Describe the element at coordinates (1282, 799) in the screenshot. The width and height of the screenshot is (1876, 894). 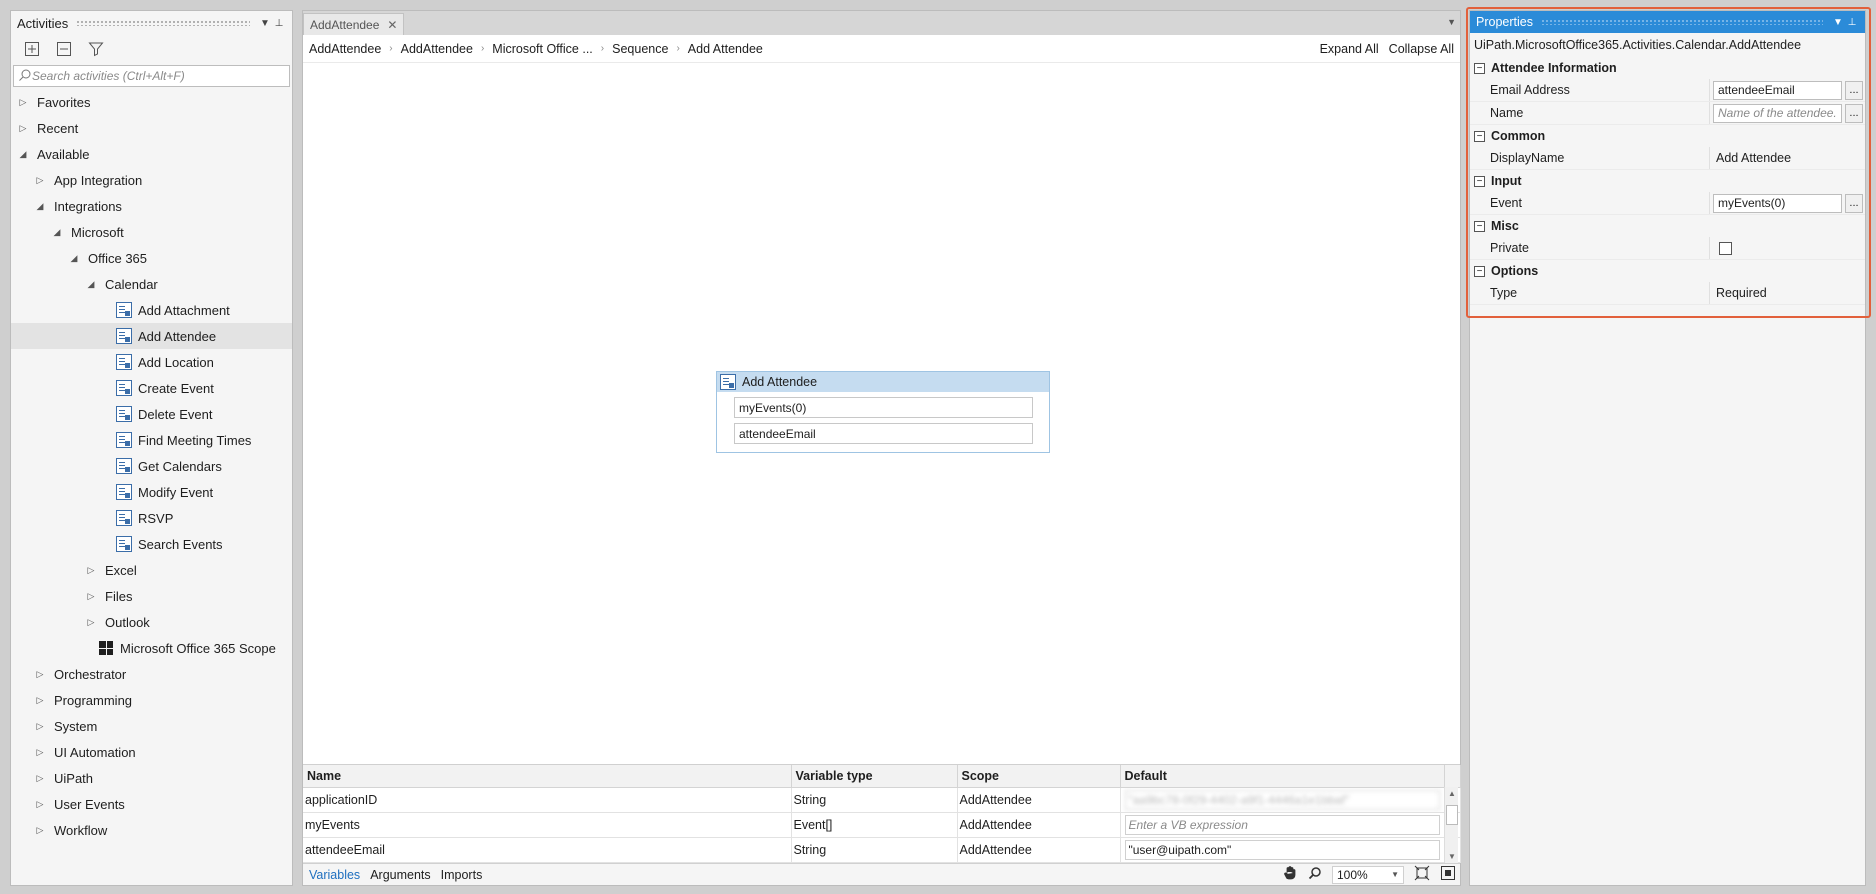
I see `default-value-input: "aa9bc78-0f29-4402-a9f1-4446a1e1bbaf"` at that location.